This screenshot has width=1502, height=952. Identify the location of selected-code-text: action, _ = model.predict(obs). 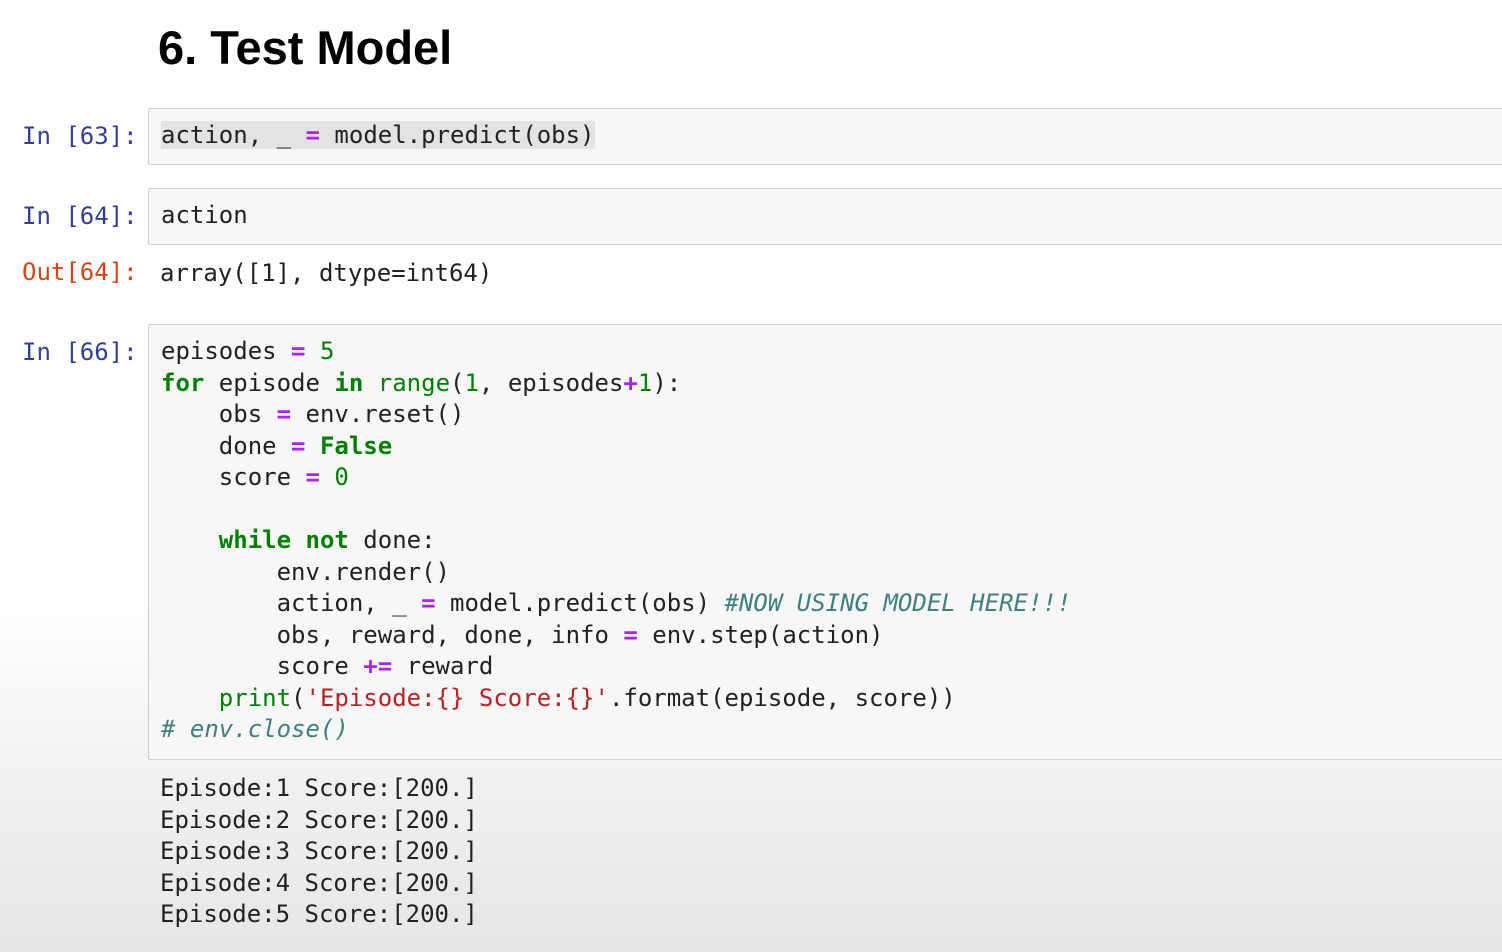
(378, 135).